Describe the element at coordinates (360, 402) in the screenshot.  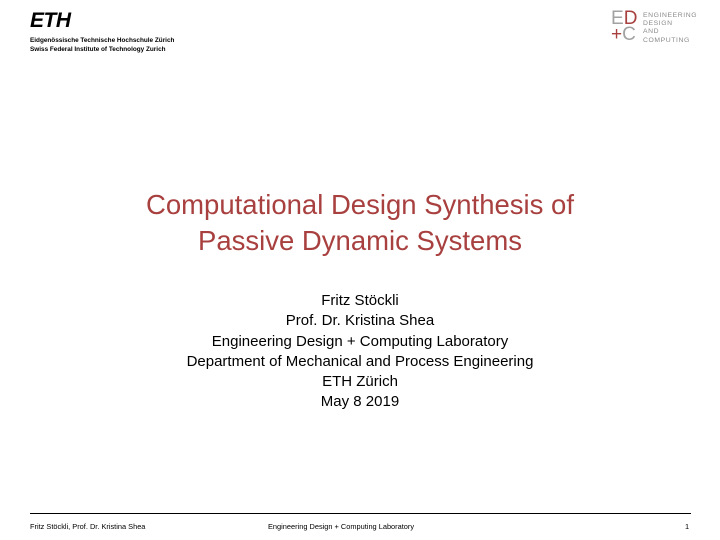
I see `presentation-date: May 8 2019` at that location.